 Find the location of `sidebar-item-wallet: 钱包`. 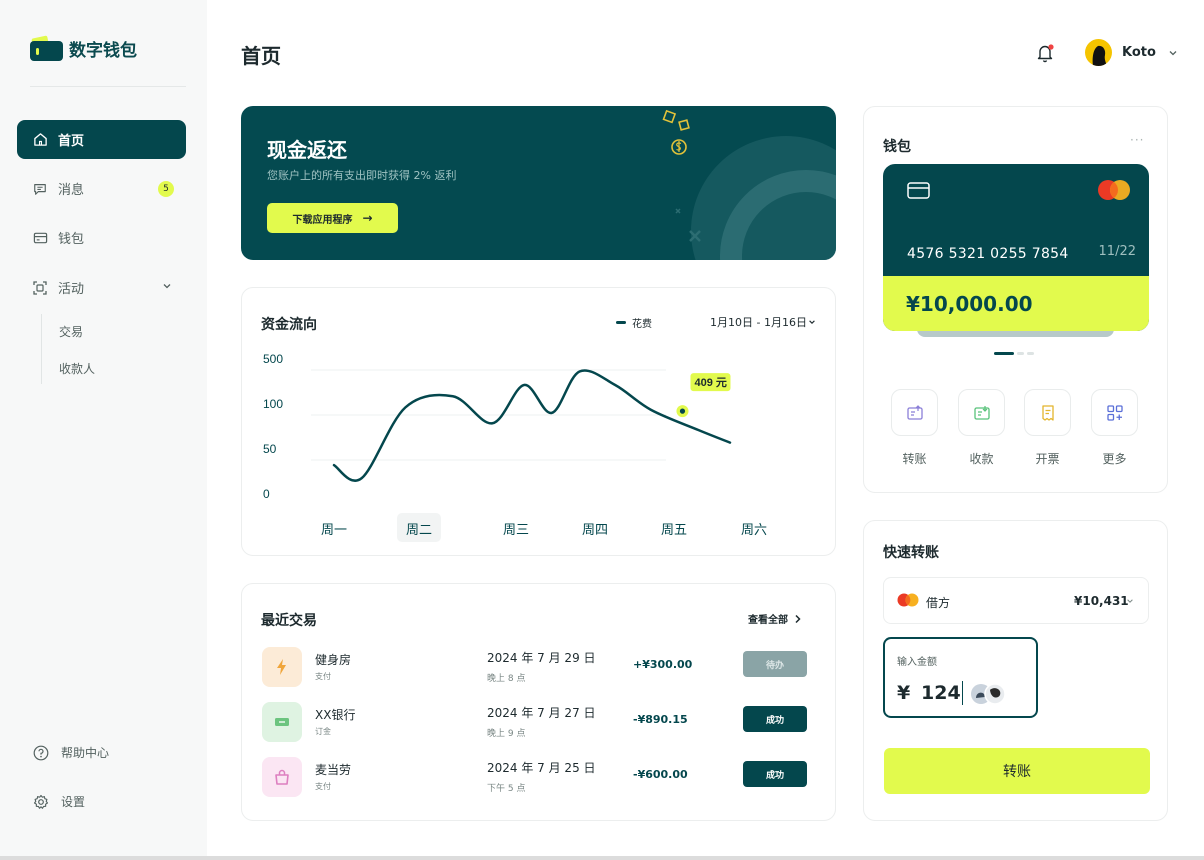

sidebar-item-wallet: 钱包 is located at coordinates (101, 237).